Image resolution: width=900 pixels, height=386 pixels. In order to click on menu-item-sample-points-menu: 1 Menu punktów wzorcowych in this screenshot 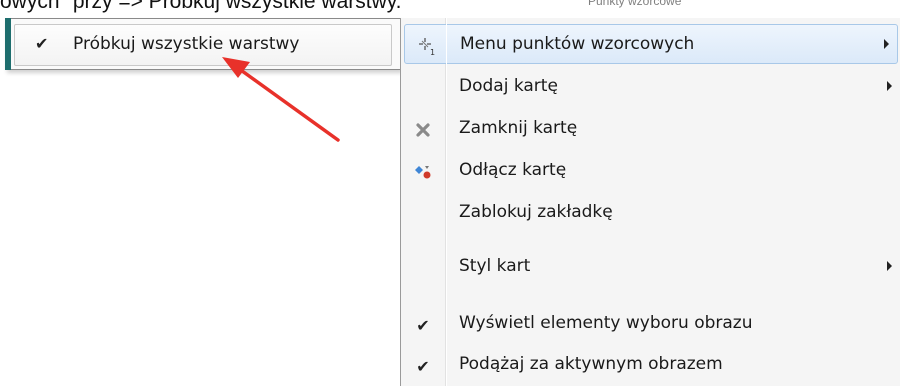, I will do `click(651, 44)`.